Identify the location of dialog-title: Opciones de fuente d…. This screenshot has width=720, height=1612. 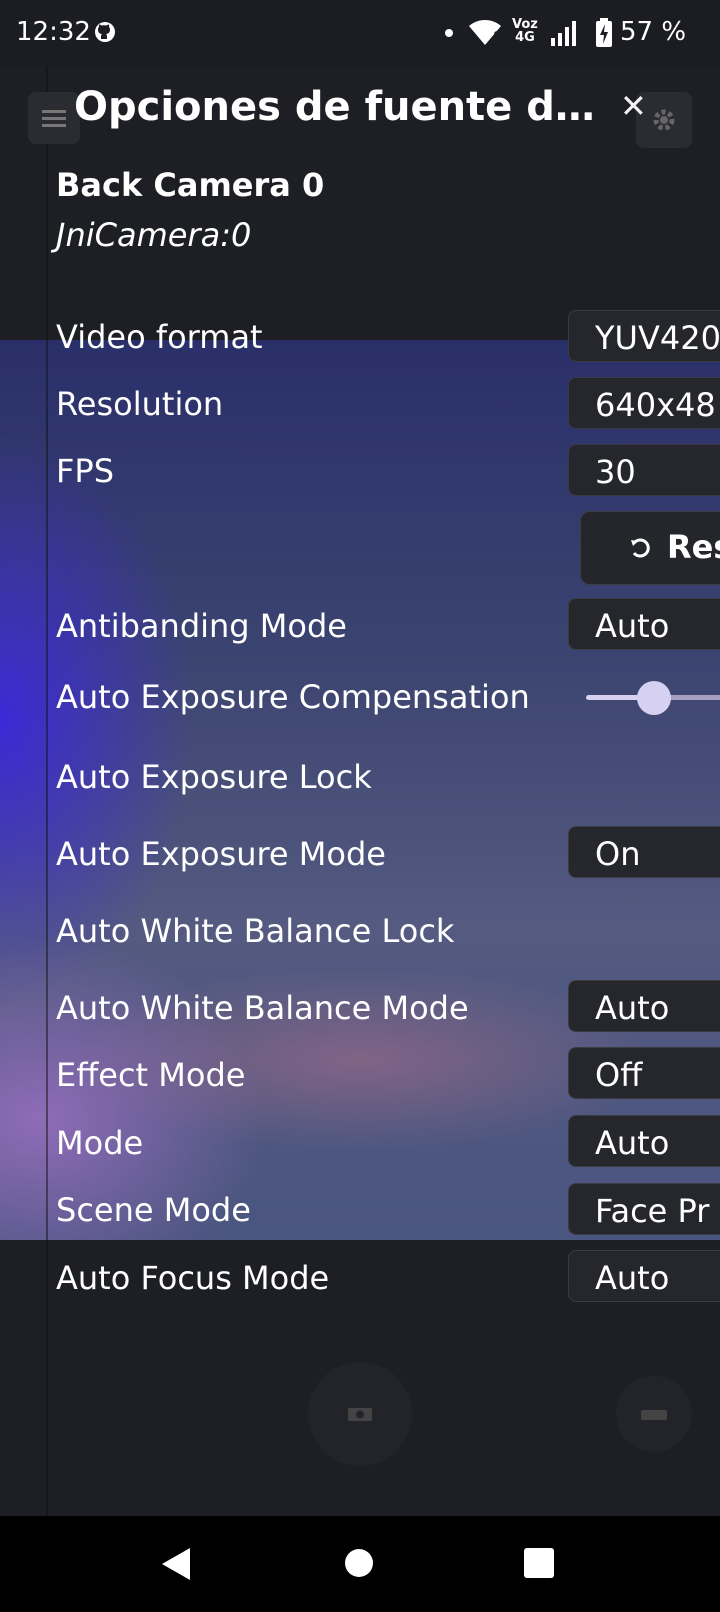
(334, 107).